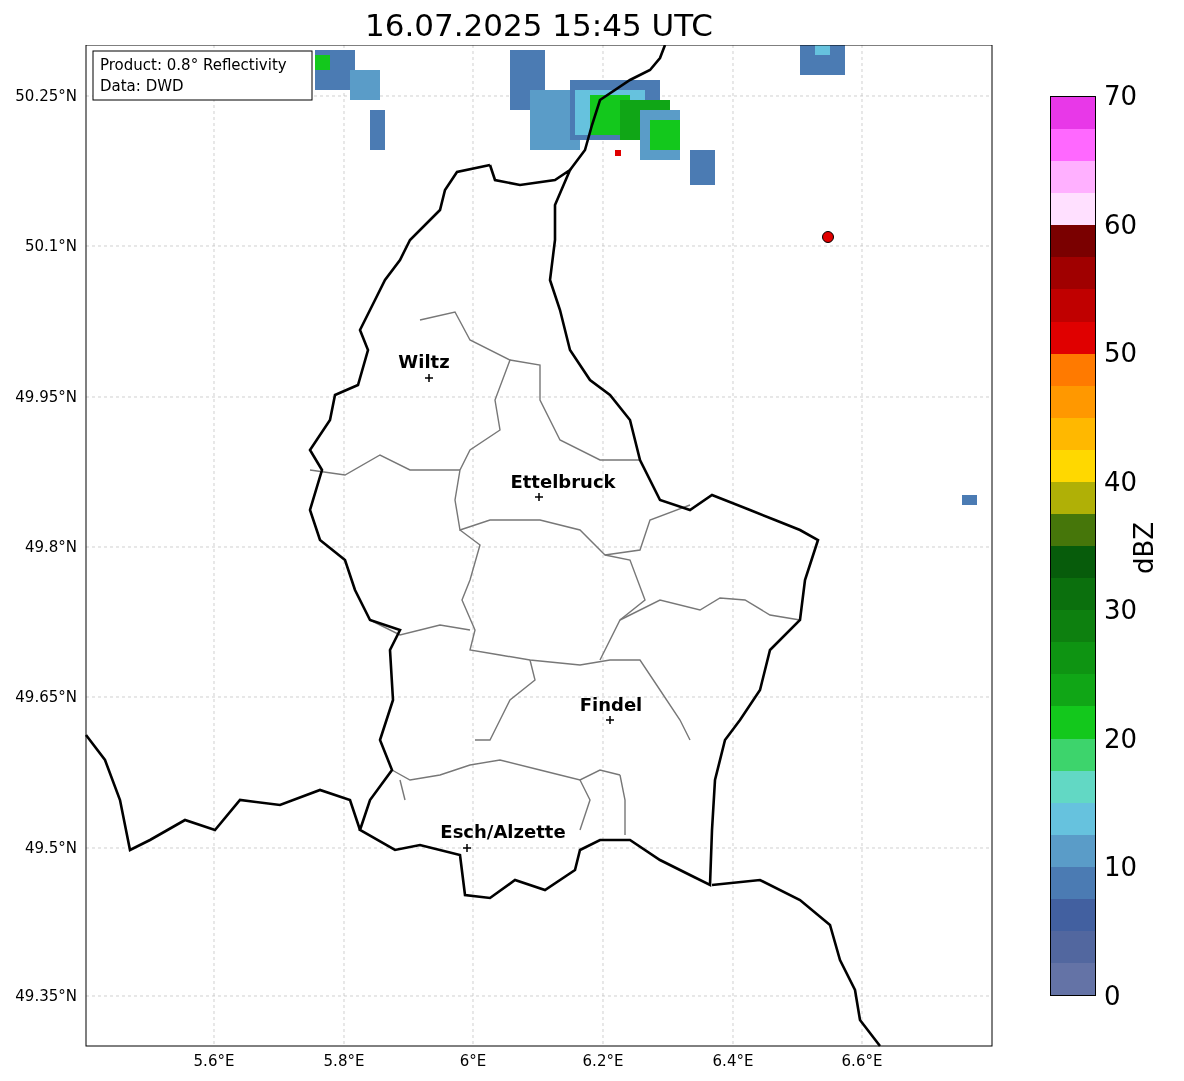  I want to click on axis-label: 6.6°E, so click(862, 1061).